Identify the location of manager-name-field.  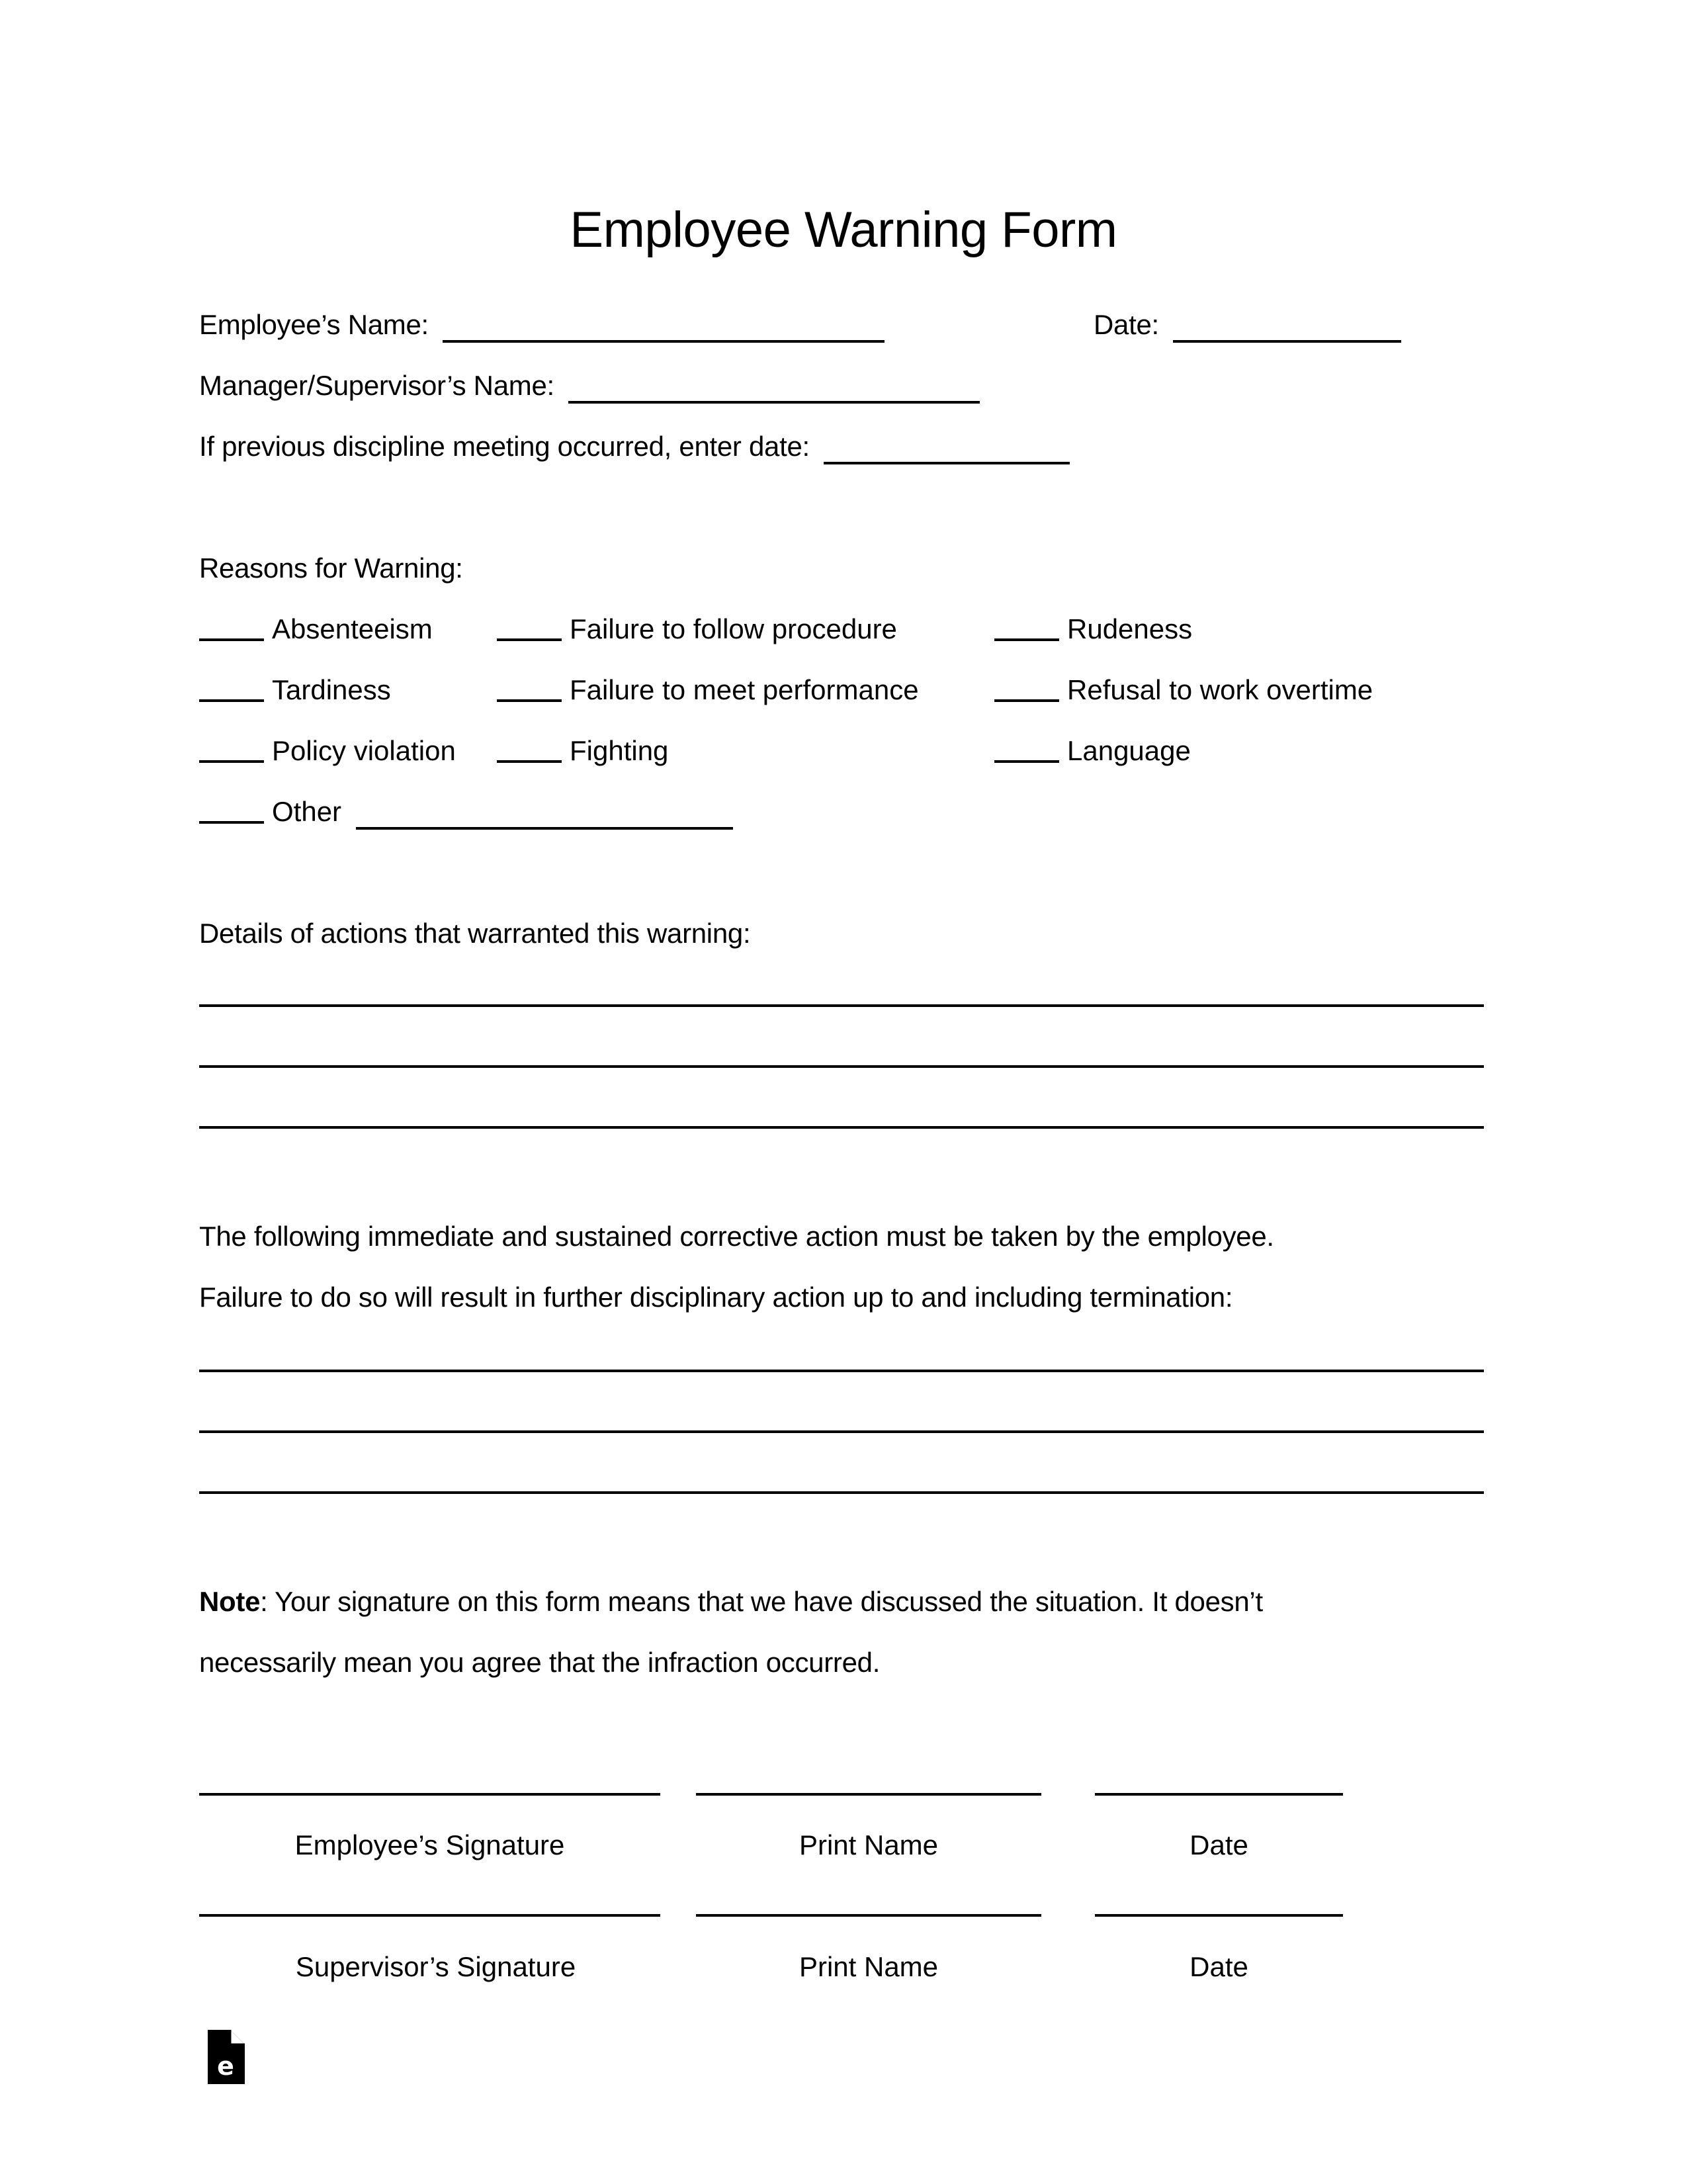
(774, 389).